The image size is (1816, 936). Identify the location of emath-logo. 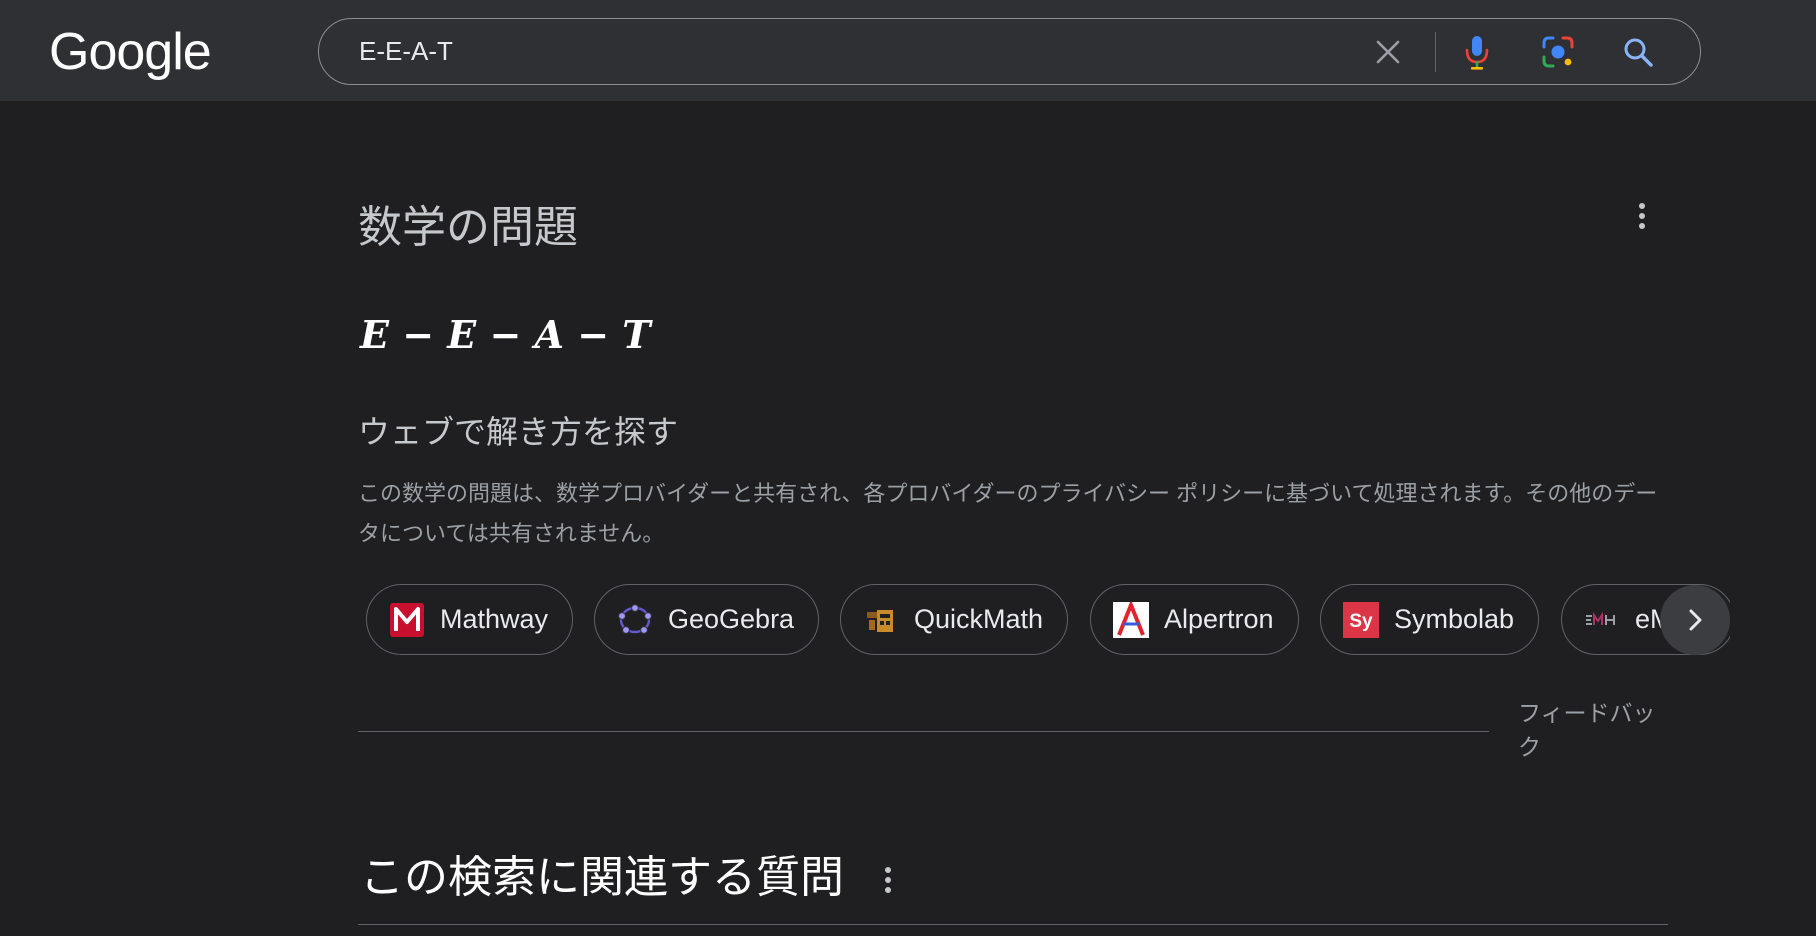
(1602, 620).